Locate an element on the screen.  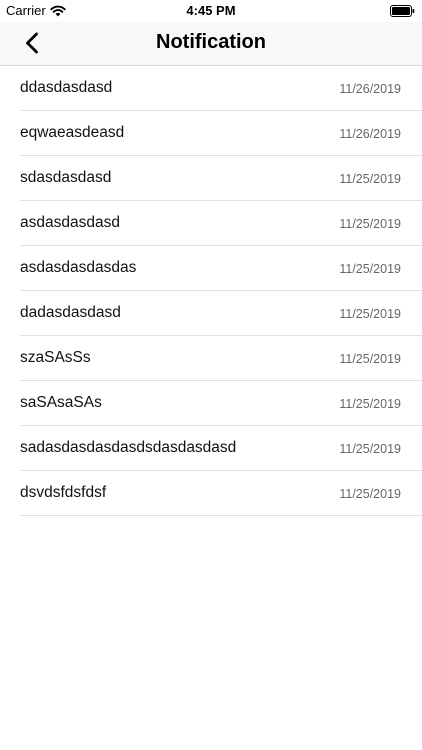
status-time: 4:45 PM is located at coordinates (211, 10).